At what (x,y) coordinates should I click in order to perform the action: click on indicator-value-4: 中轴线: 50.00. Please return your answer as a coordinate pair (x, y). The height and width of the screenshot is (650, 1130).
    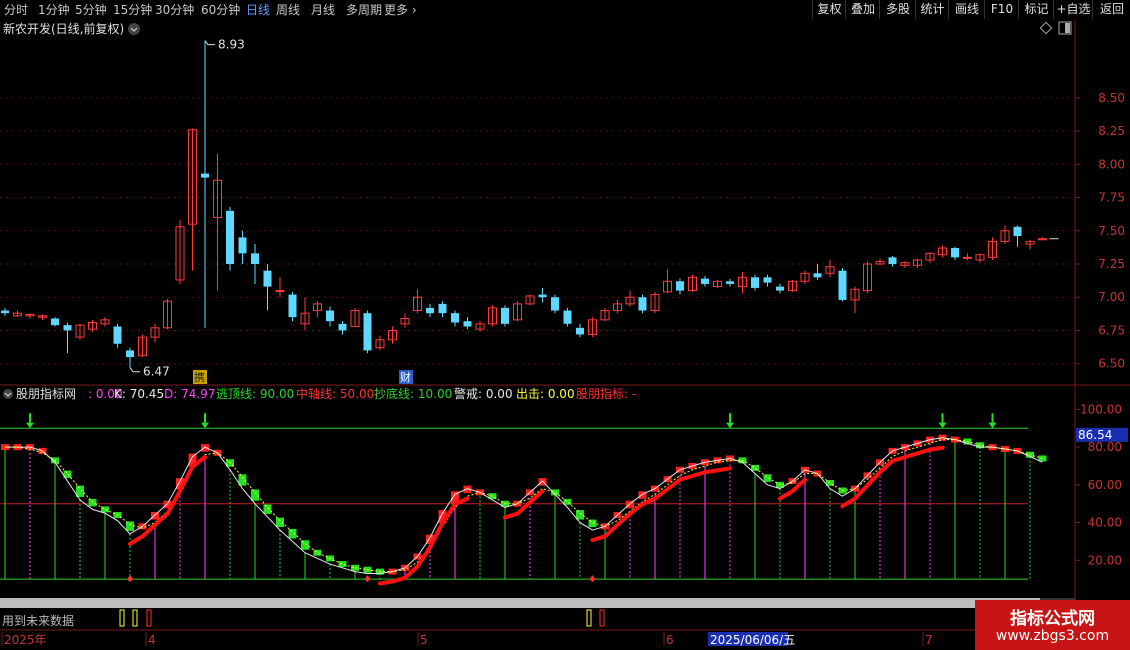
    Looking at the image, I should click on (335, 393).